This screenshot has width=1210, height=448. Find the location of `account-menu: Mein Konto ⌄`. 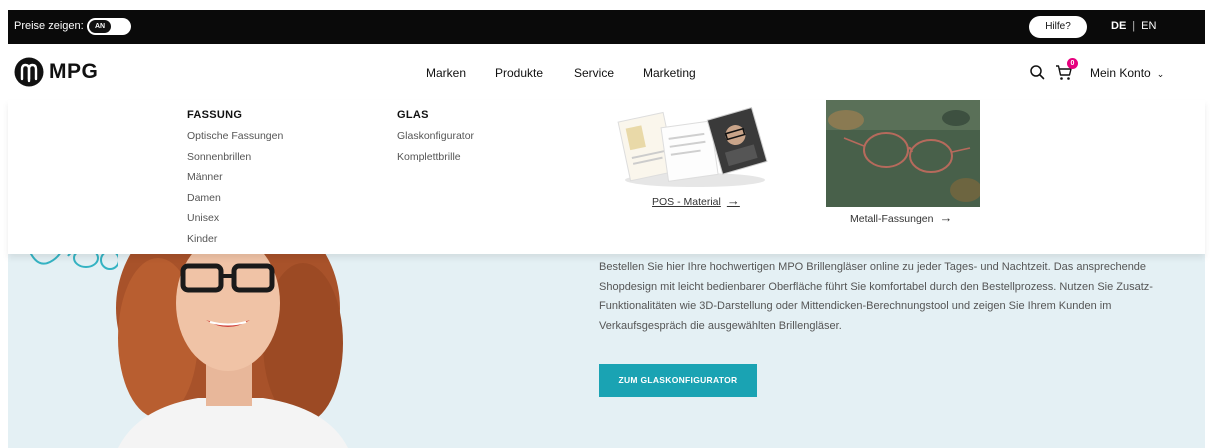

account-menu: Mein Konto ⌄ is located at coordinates (1127, 73).